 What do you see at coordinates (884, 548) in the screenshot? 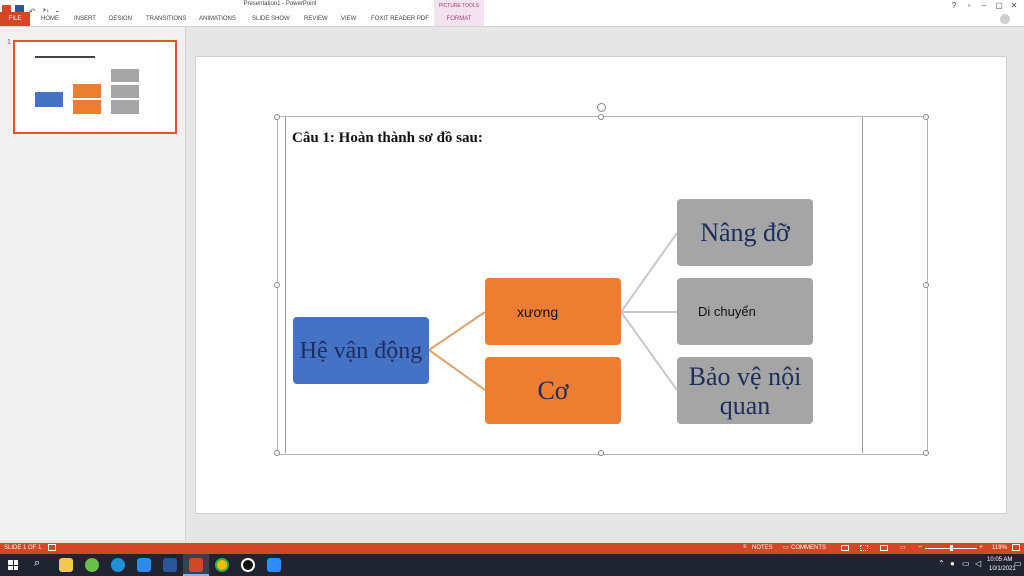
I see `reading-view-icon` at bounding box center [884, 548].